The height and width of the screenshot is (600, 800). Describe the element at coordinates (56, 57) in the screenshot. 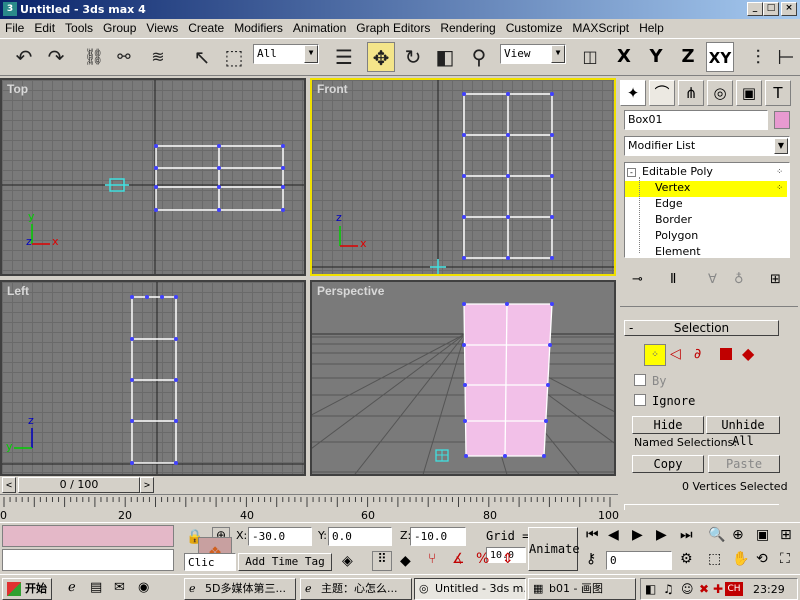

I see `redo-icon: ↷` at that location.